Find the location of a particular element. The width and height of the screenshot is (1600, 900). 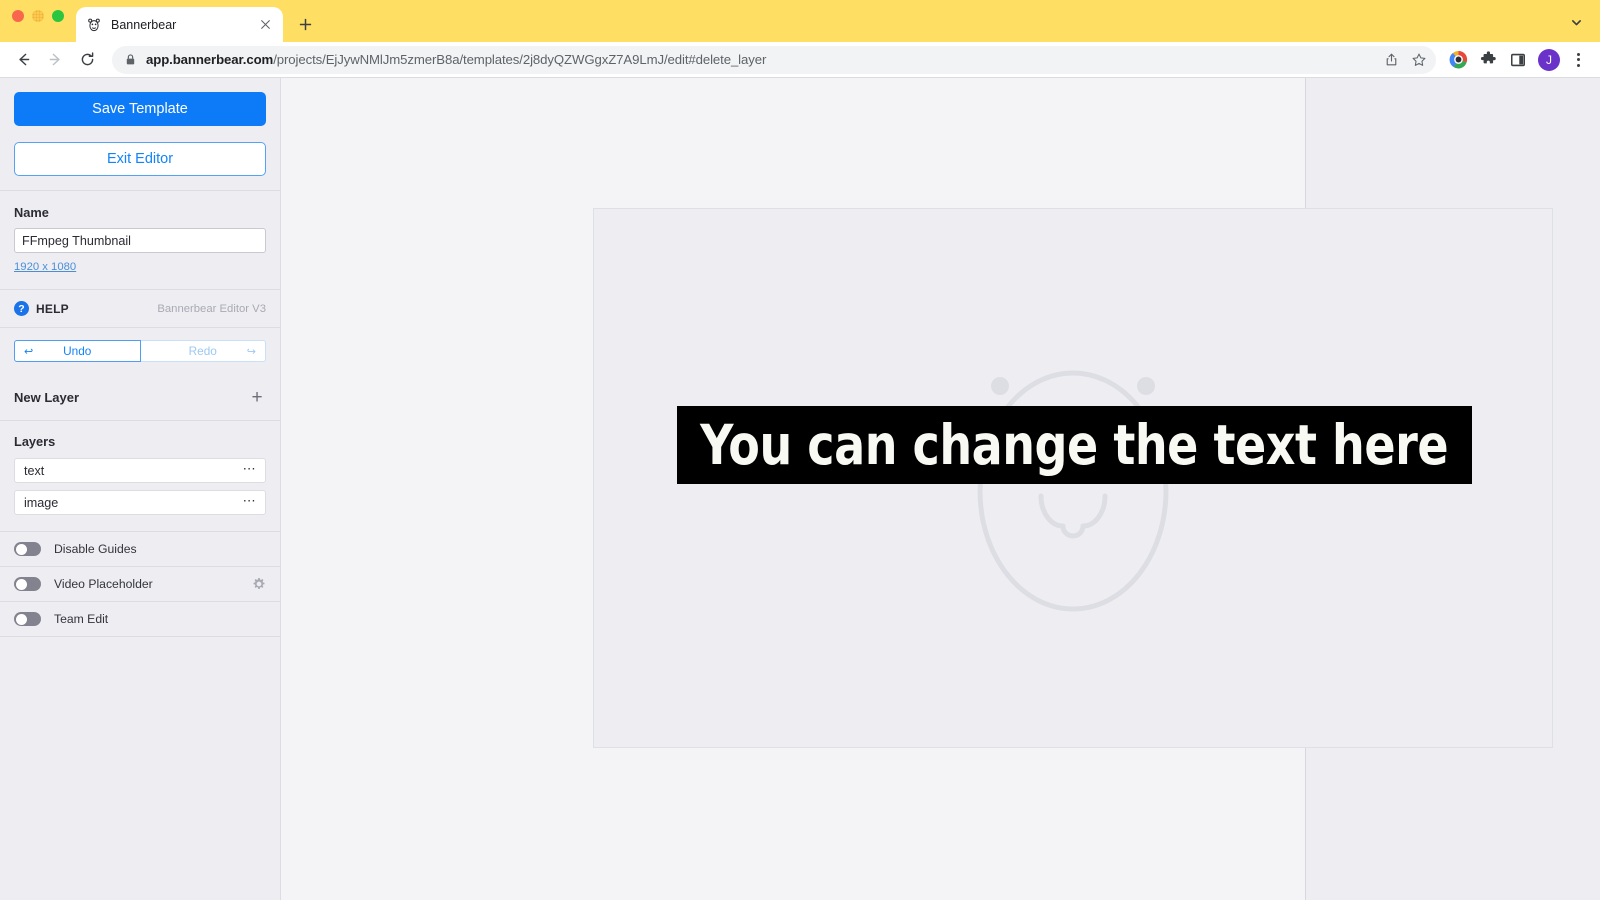

arrow-left-icon is located at coordinates (23, 60).